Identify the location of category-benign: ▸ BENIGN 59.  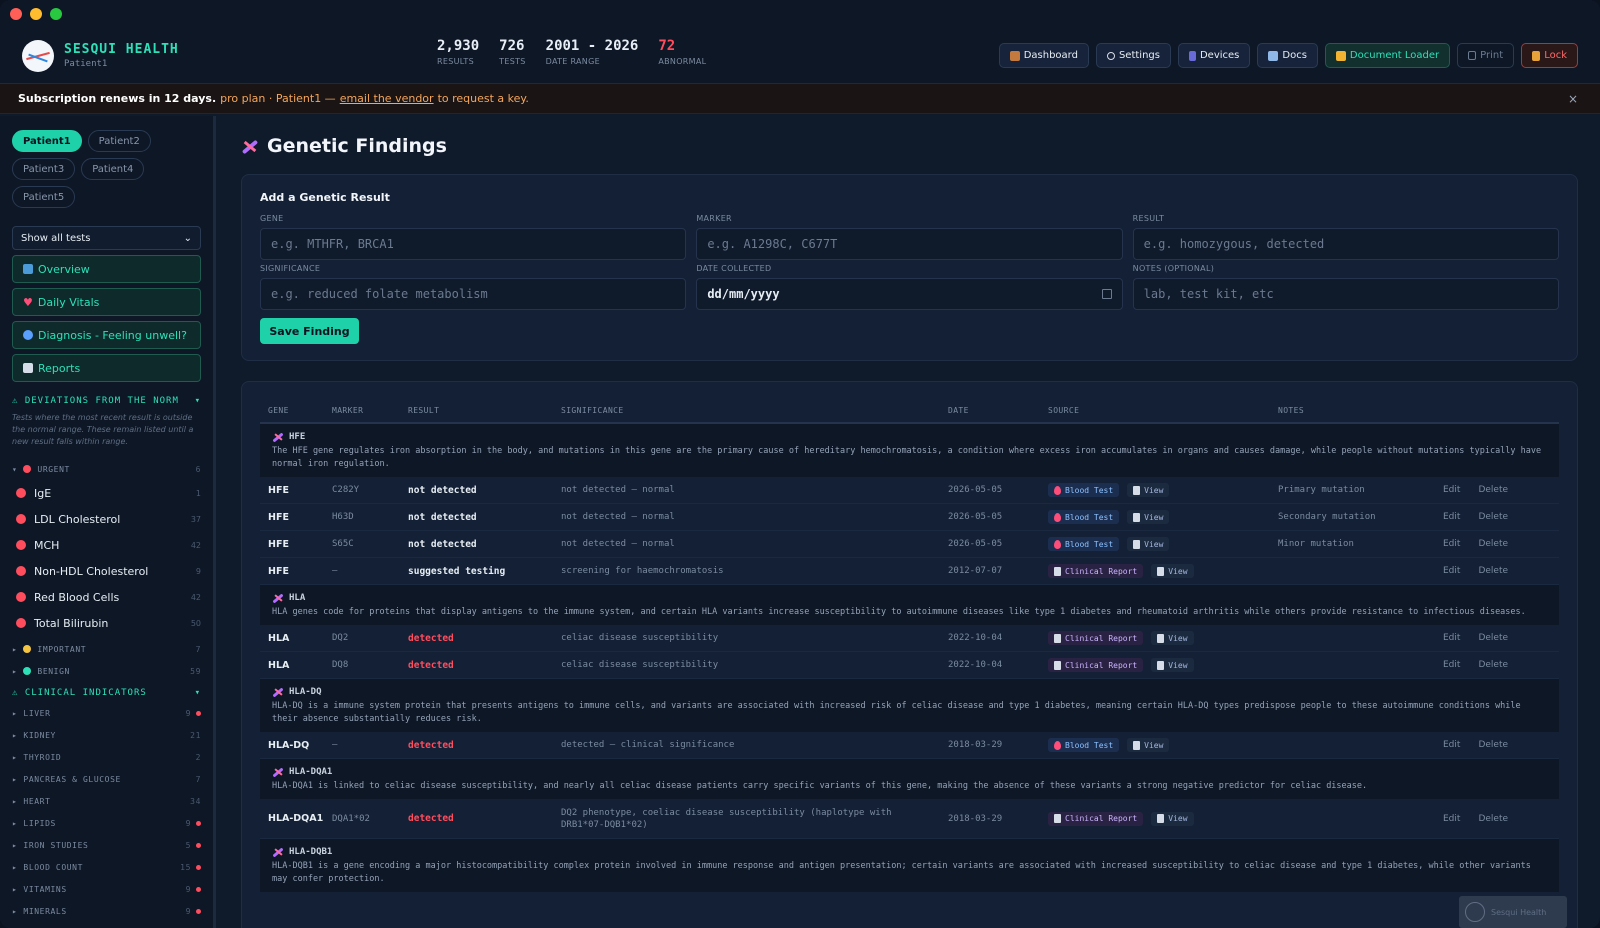
(106, 671).